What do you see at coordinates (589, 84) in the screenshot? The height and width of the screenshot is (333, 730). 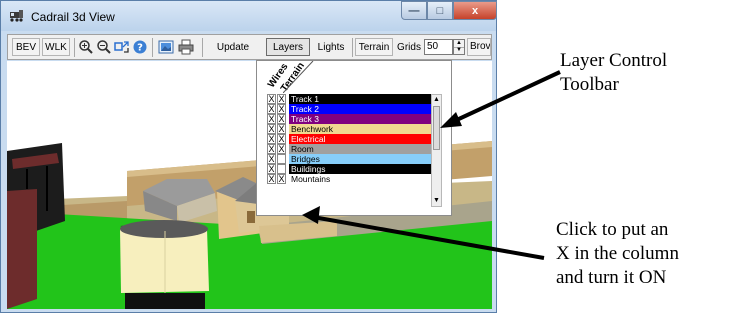 I see `callout-line: Toolbar` at bounding box center [589, 84].